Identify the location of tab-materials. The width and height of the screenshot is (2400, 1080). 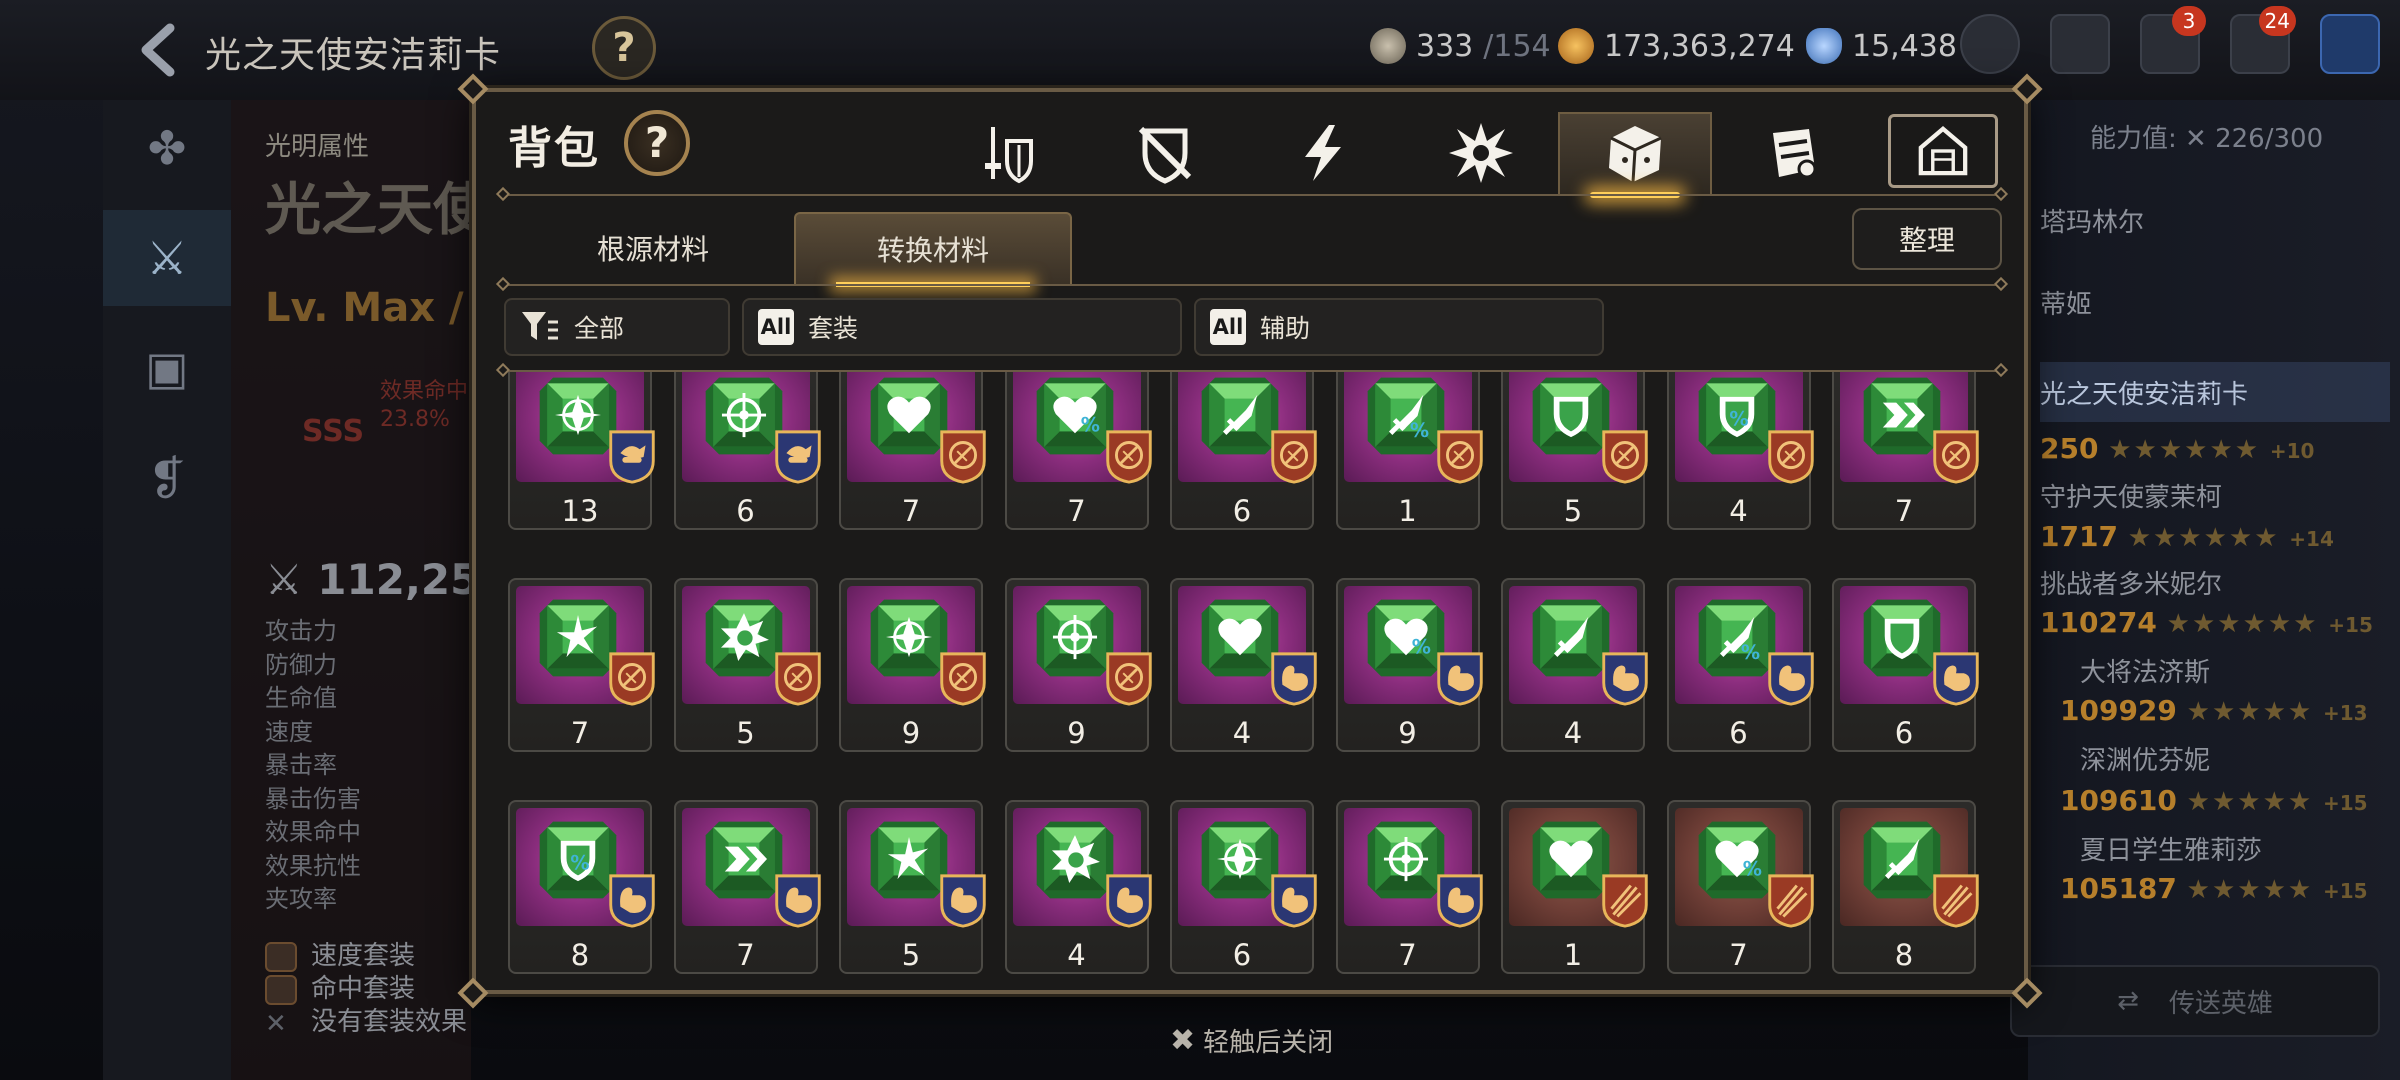
(1635, 155).